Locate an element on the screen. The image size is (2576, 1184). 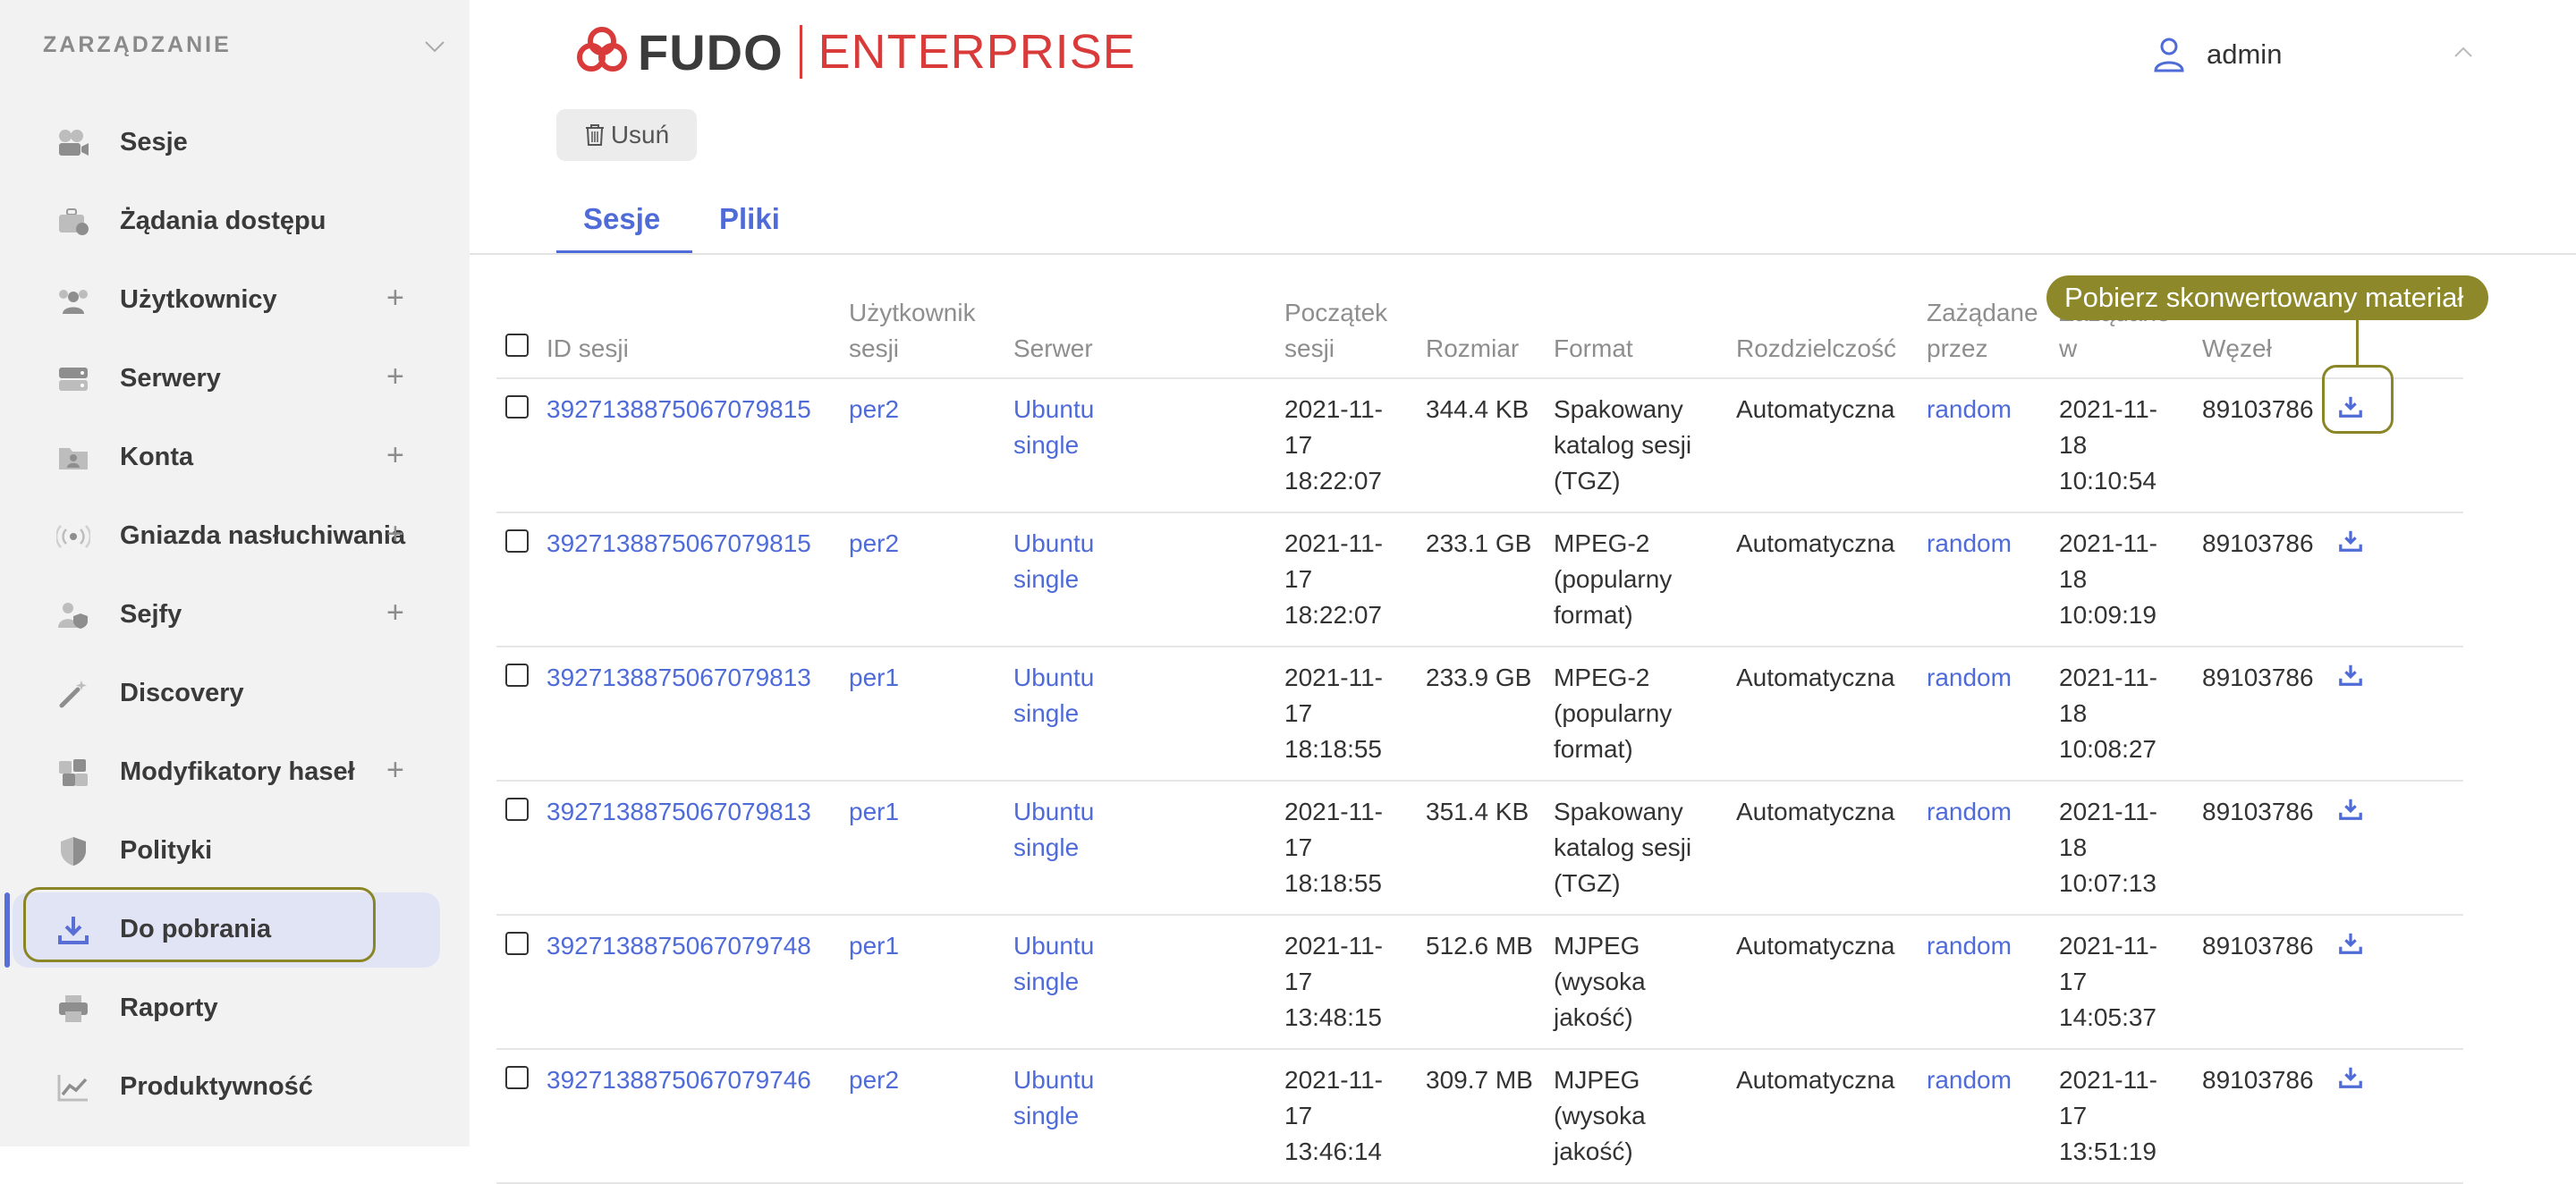
sidebar-item-gniazda-nasluchiwania: Gniazda nasłuchiwania + is located at coordinates (235, 536).